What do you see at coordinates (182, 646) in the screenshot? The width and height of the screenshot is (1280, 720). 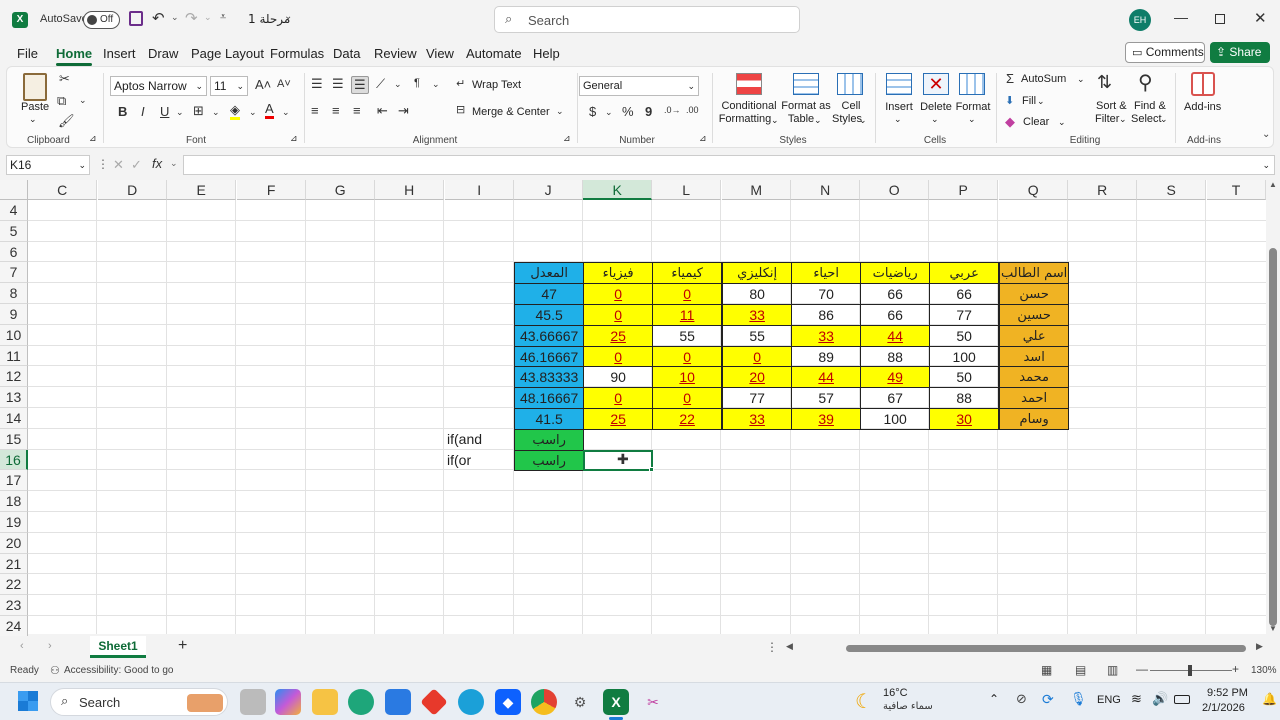 I see `add-sheet-button: +` at bounding box center [182, 646].